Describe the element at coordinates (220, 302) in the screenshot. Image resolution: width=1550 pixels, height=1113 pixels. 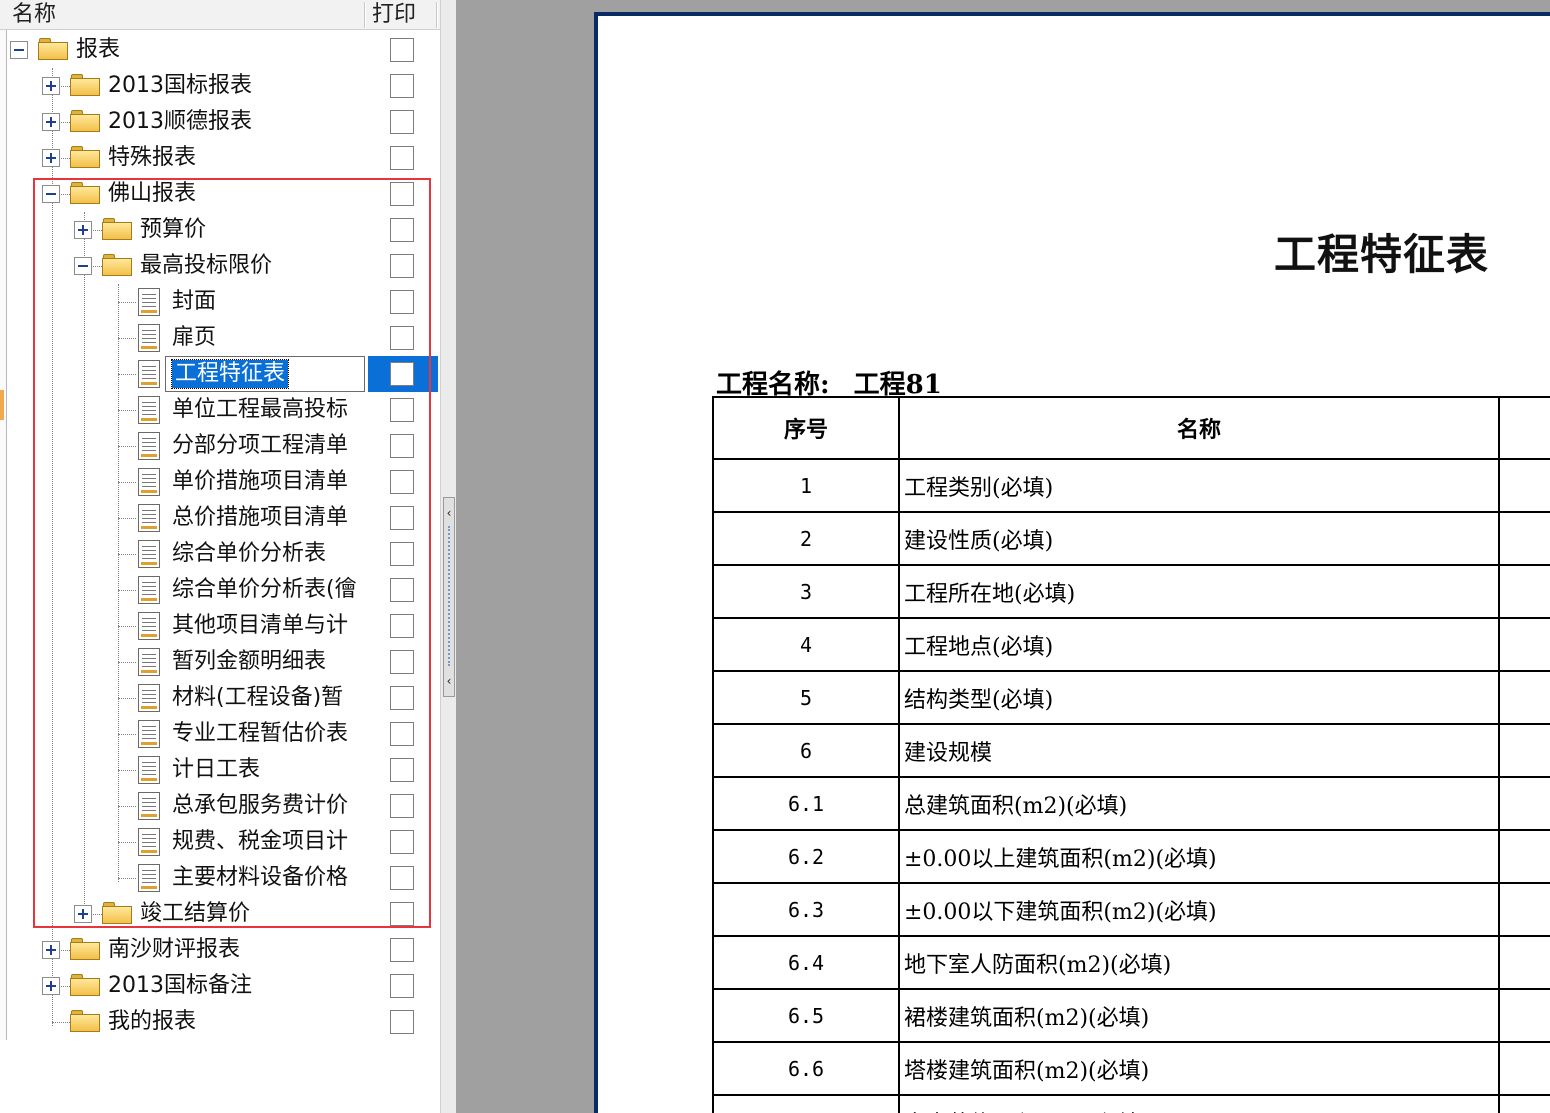
I see `tree-report-item: 封面` at that location.